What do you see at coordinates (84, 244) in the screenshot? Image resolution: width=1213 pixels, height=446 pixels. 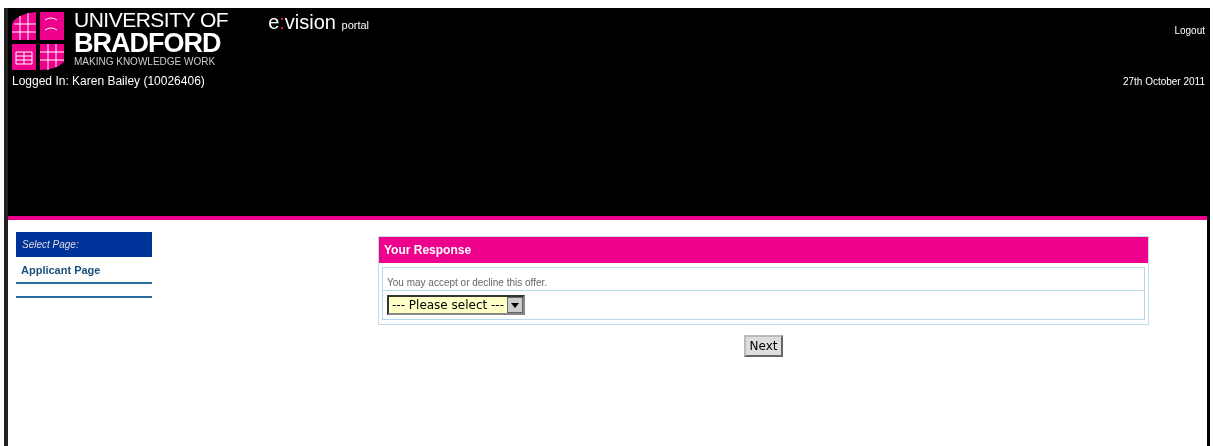 I see `sidebar-heading: Select Page:` at bounding box center [84, 244].